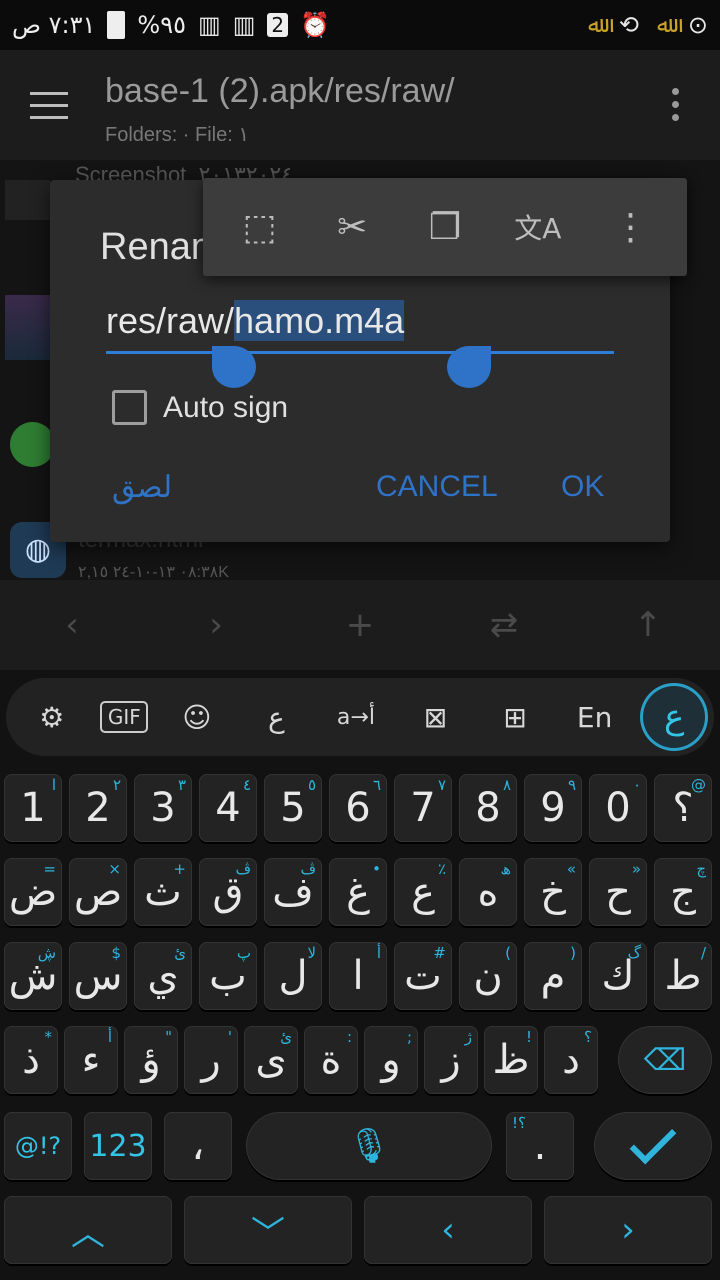 The width and height of the screenshot is (720, 1280). I want to click on settings-icon: ⚙, so click(52, 717).